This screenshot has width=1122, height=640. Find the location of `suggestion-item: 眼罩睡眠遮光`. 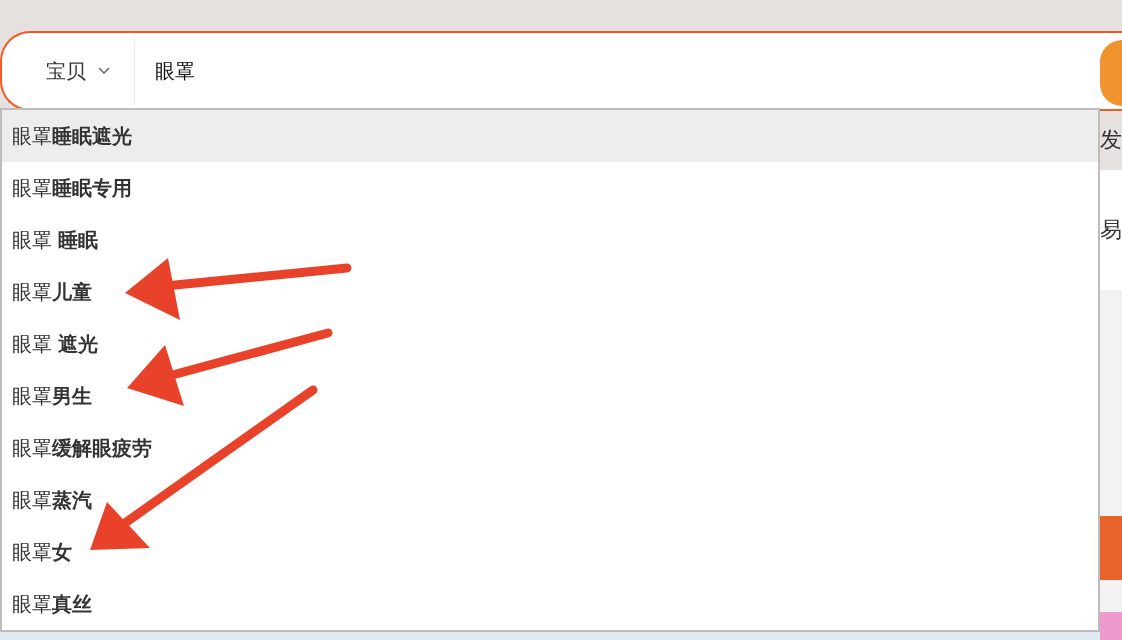

suggestion-item: 眼罩睡眠遮光 is located at coordinates (550, 136).